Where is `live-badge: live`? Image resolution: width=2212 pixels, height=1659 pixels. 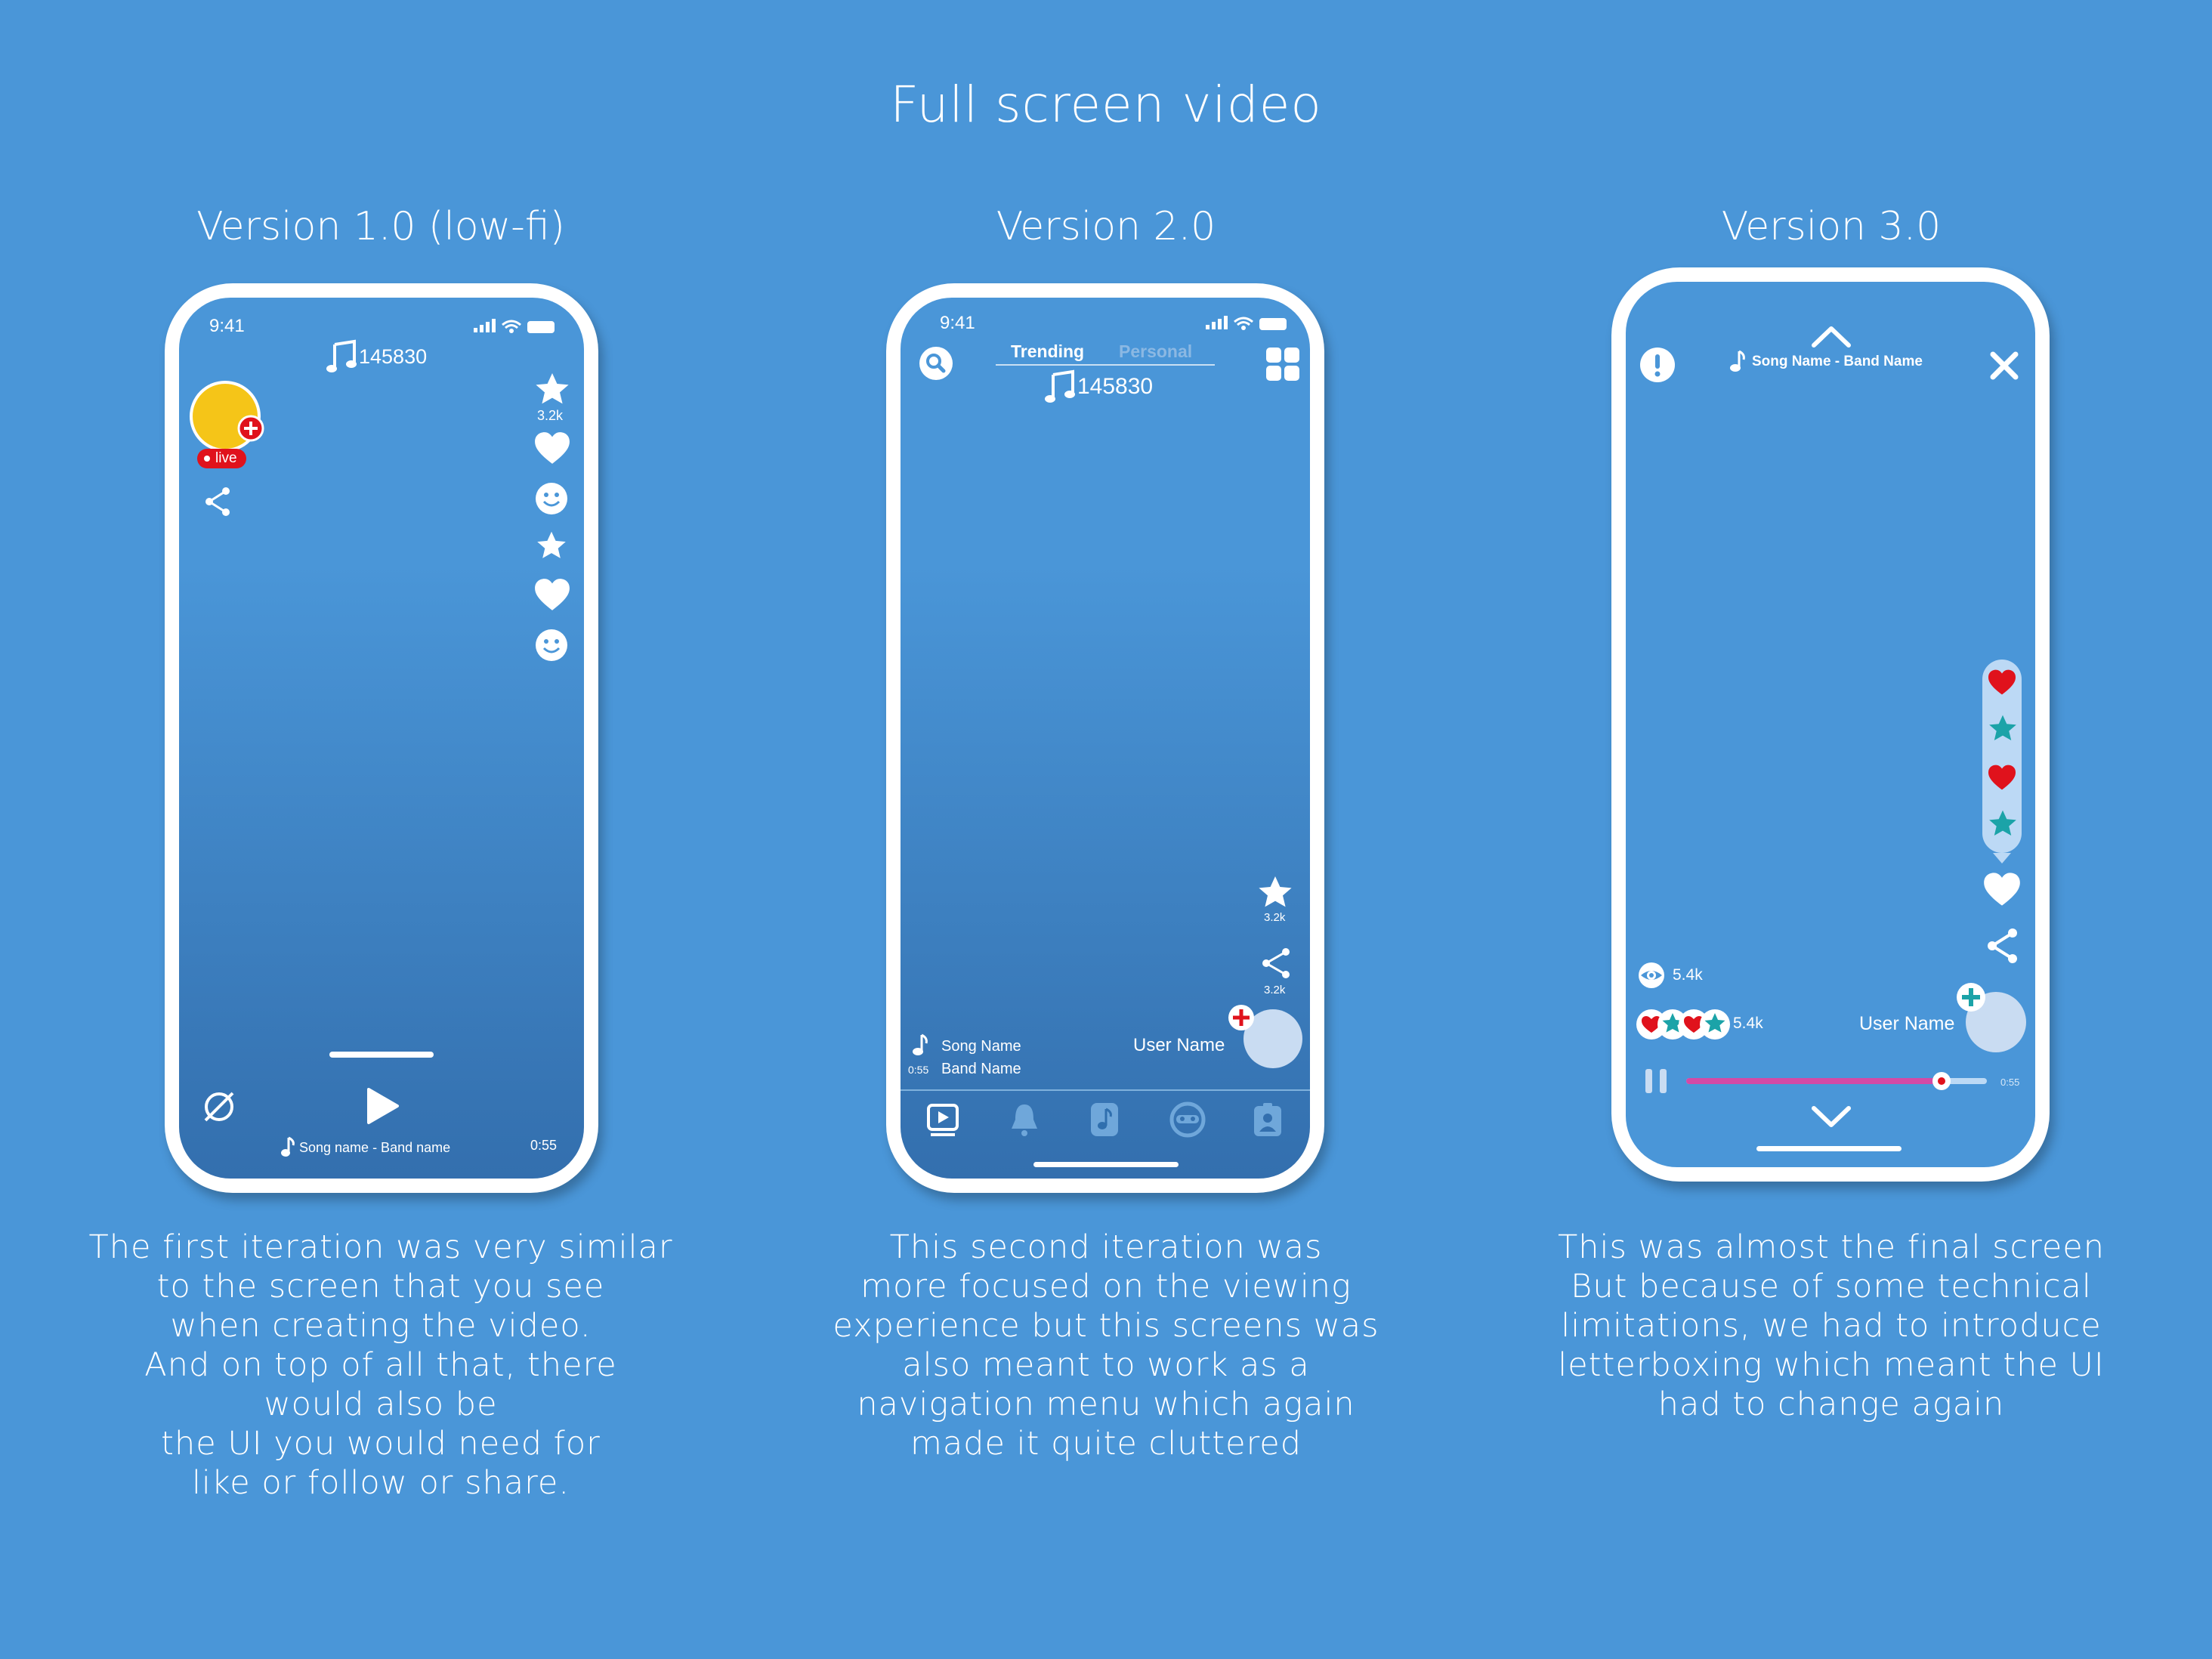
live-badge: live is located at coordinates (222, 459).